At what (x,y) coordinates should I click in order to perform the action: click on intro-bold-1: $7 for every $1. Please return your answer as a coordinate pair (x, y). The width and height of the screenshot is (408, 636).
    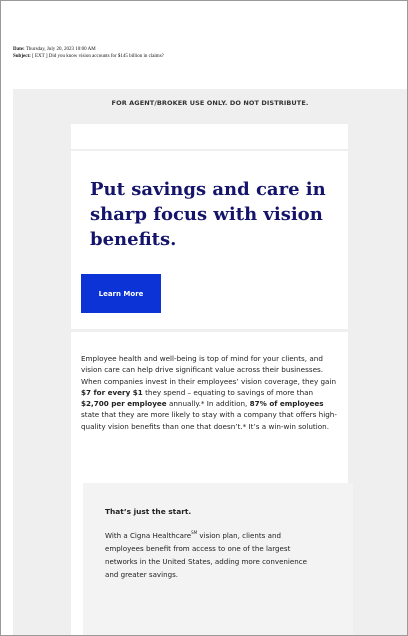
    Looking at the image, I should click on (112, 392).